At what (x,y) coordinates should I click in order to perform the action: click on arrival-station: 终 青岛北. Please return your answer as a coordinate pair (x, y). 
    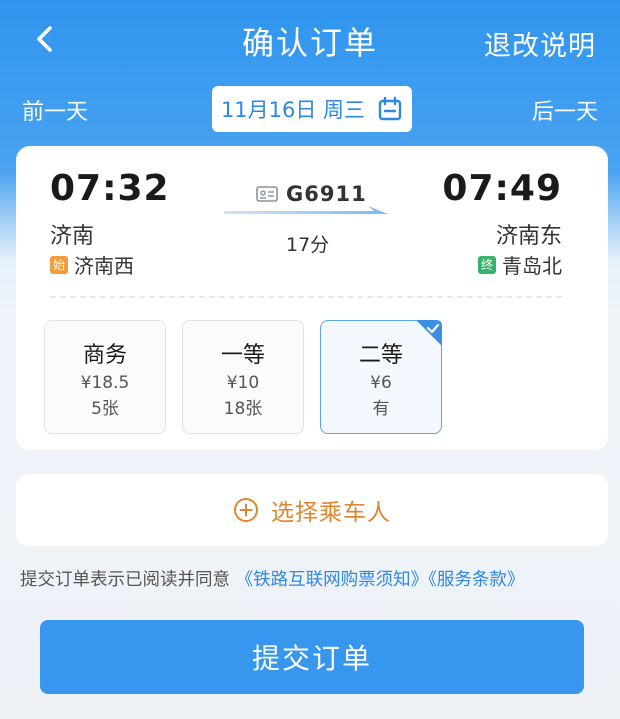
    Looking at the image, I should click on (520, 264).